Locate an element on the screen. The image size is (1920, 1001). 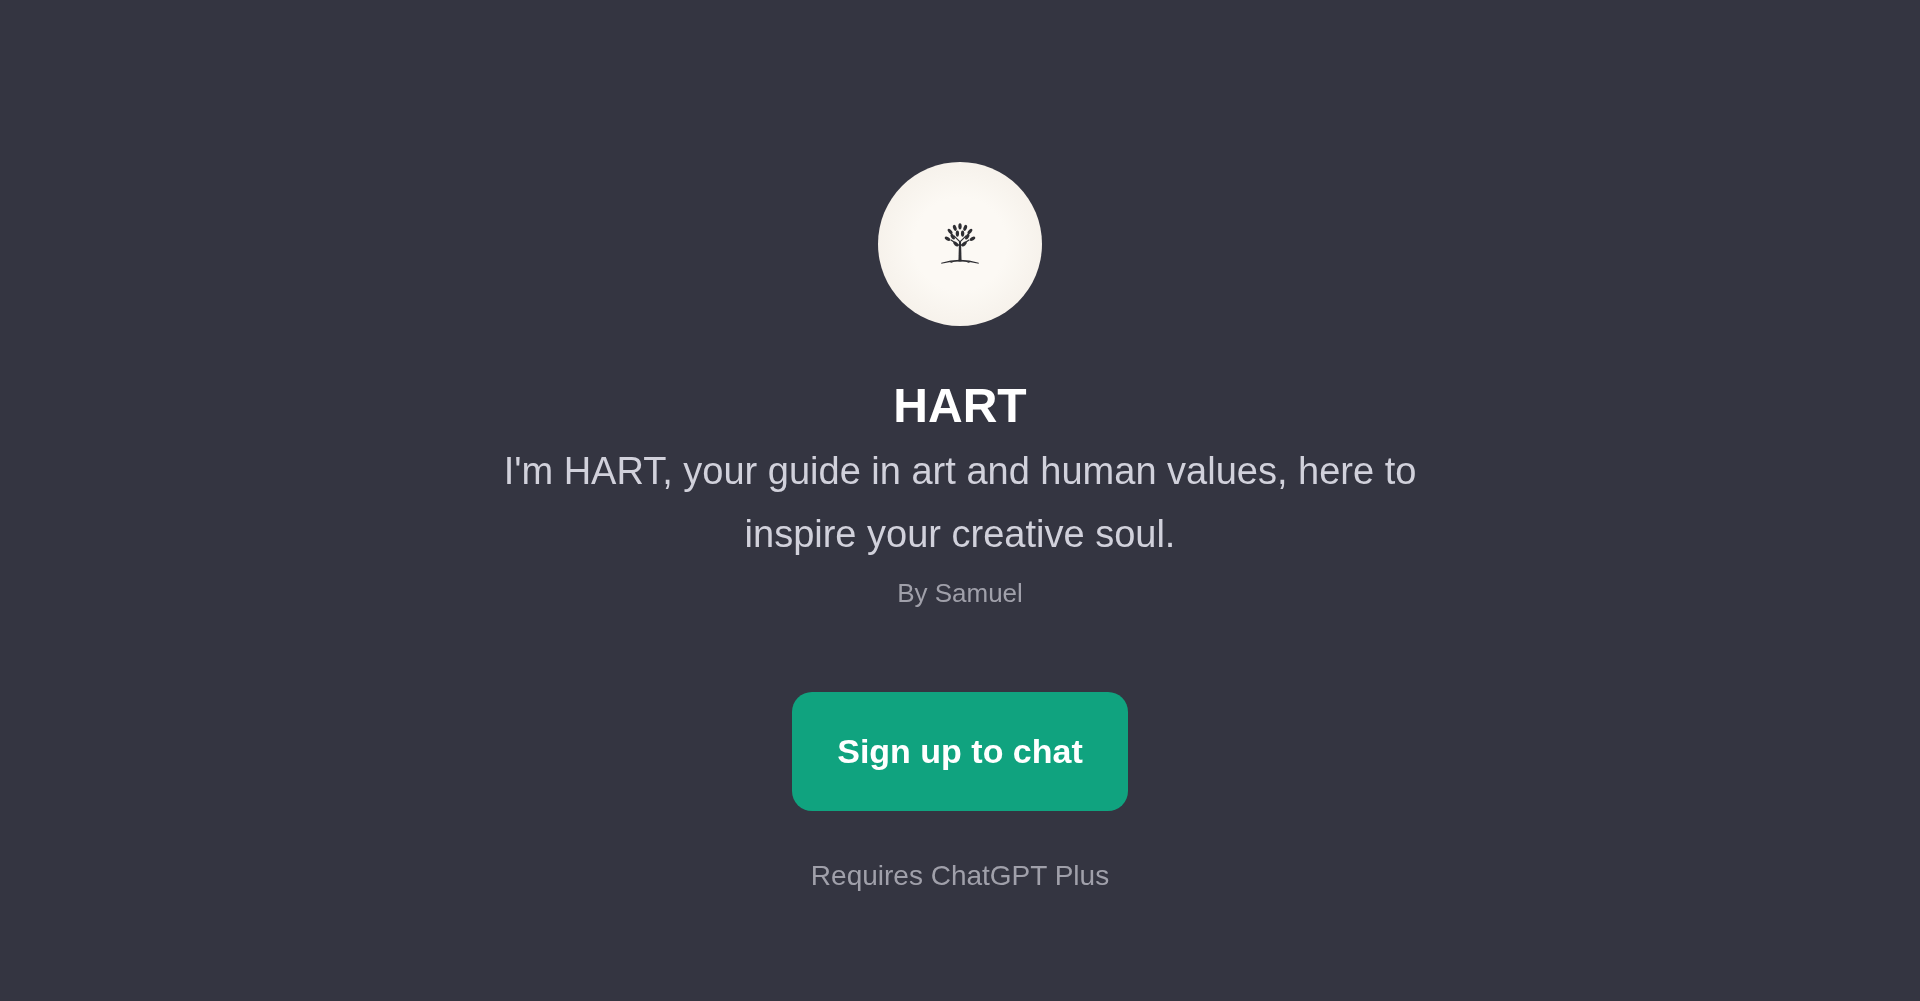
gpt-title: HART is located at coordinates (960, 406).